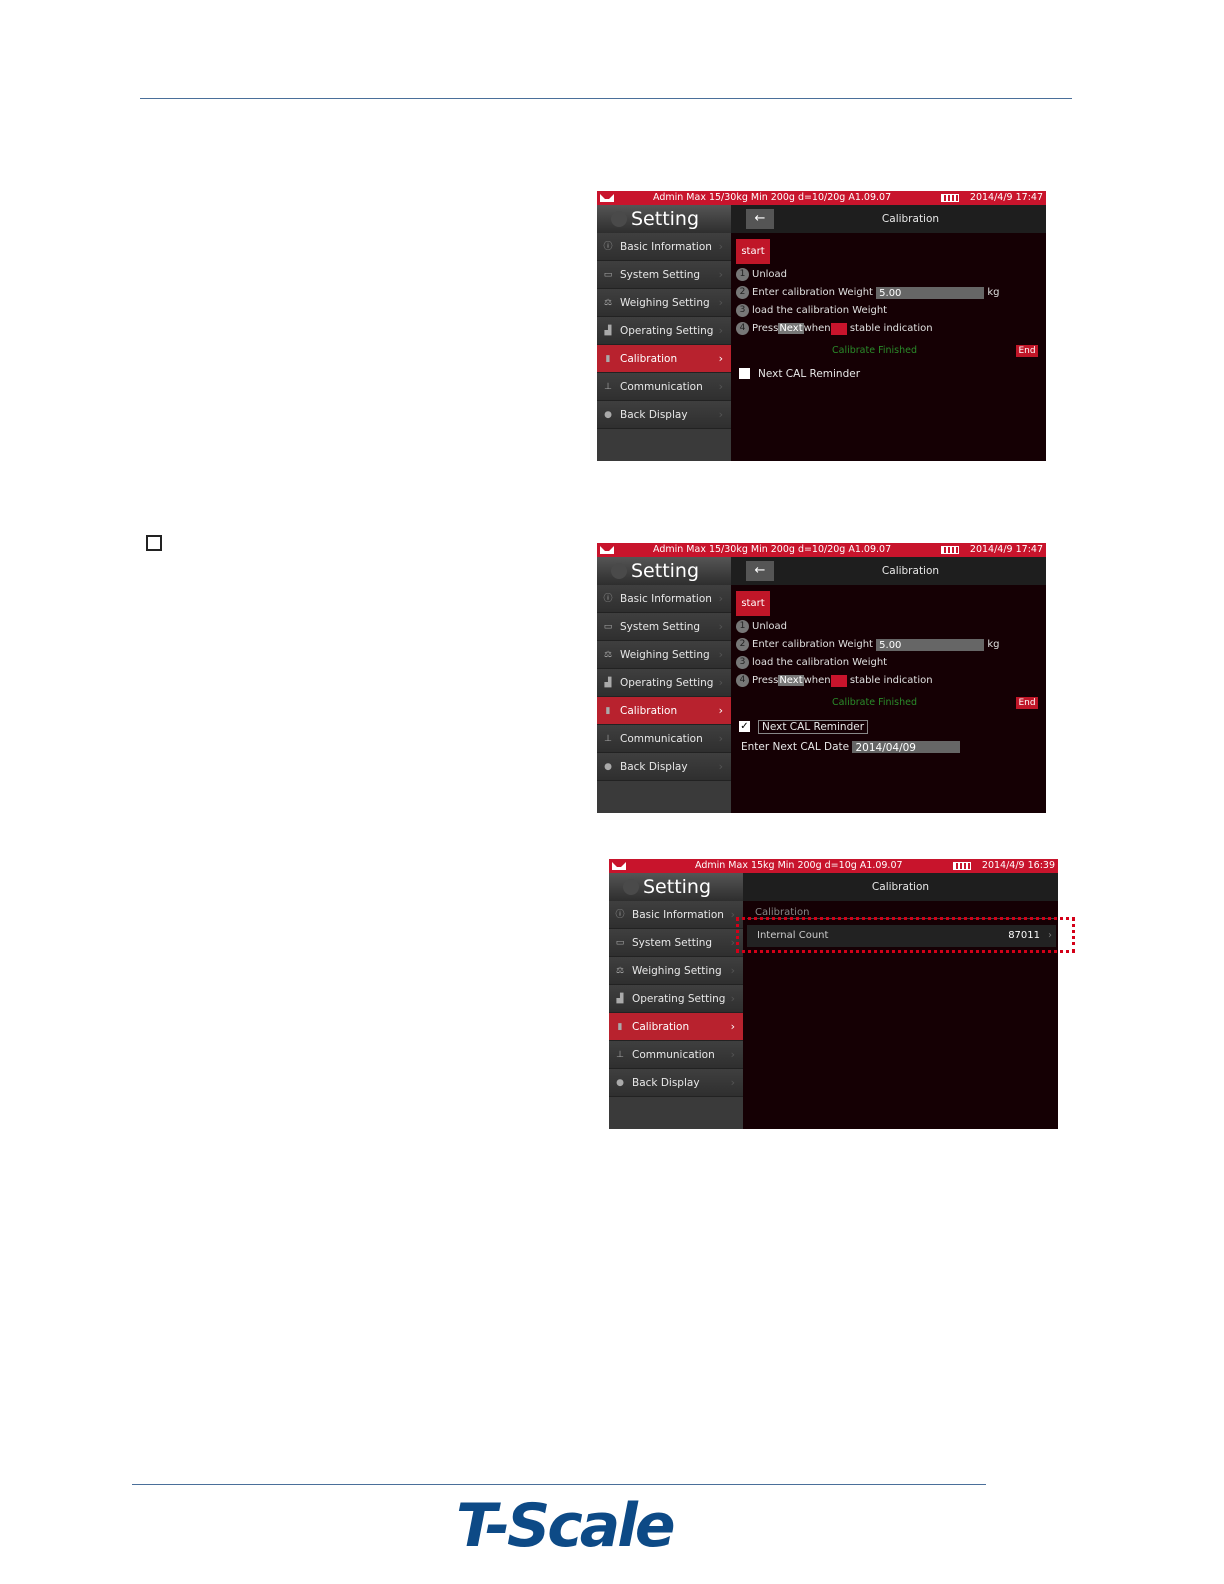 This screenshot has height=1584, width=1224. Describe the element at coordinates (811, 663) in the screenshot. I see `step-load-weight: 3 load the calibration Weight` at that location.